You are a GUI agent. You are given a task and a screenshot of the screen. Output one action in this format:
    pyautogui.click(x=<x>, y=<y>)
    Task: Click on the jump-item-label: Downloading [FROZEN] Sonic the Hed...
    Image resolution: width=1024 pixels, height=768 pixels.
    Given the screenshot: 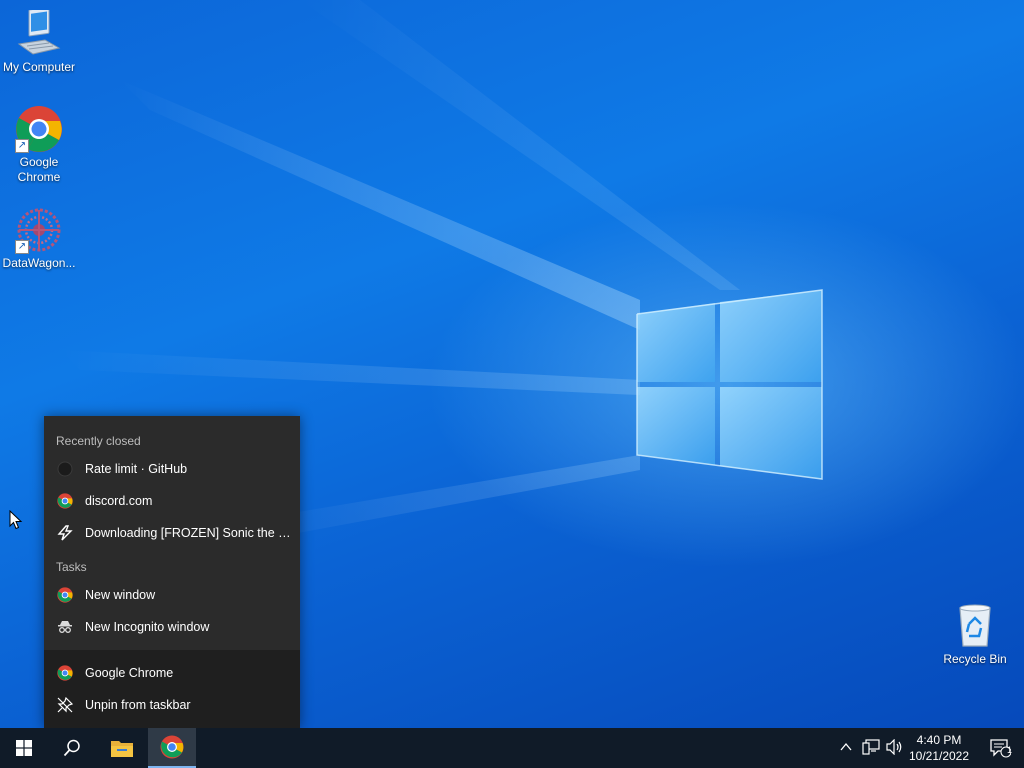 What is the action you would take?
    pyautogui.click(x=191, y=533)
    